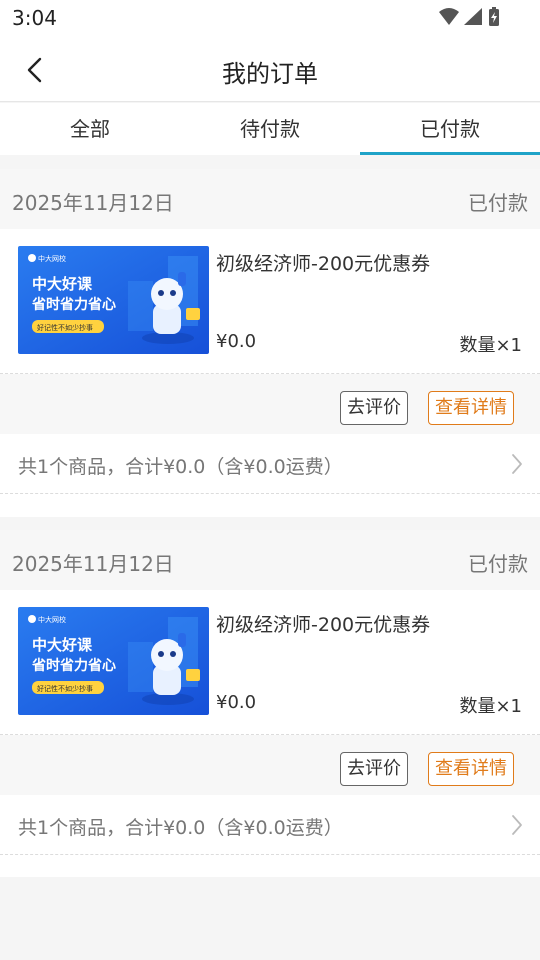 The height and width of the screenshot is (960, 540). What do you see at coordinates (34, 18) in the screenshot?
I see `status-time: 3:04` at bounding box center [34, 18].